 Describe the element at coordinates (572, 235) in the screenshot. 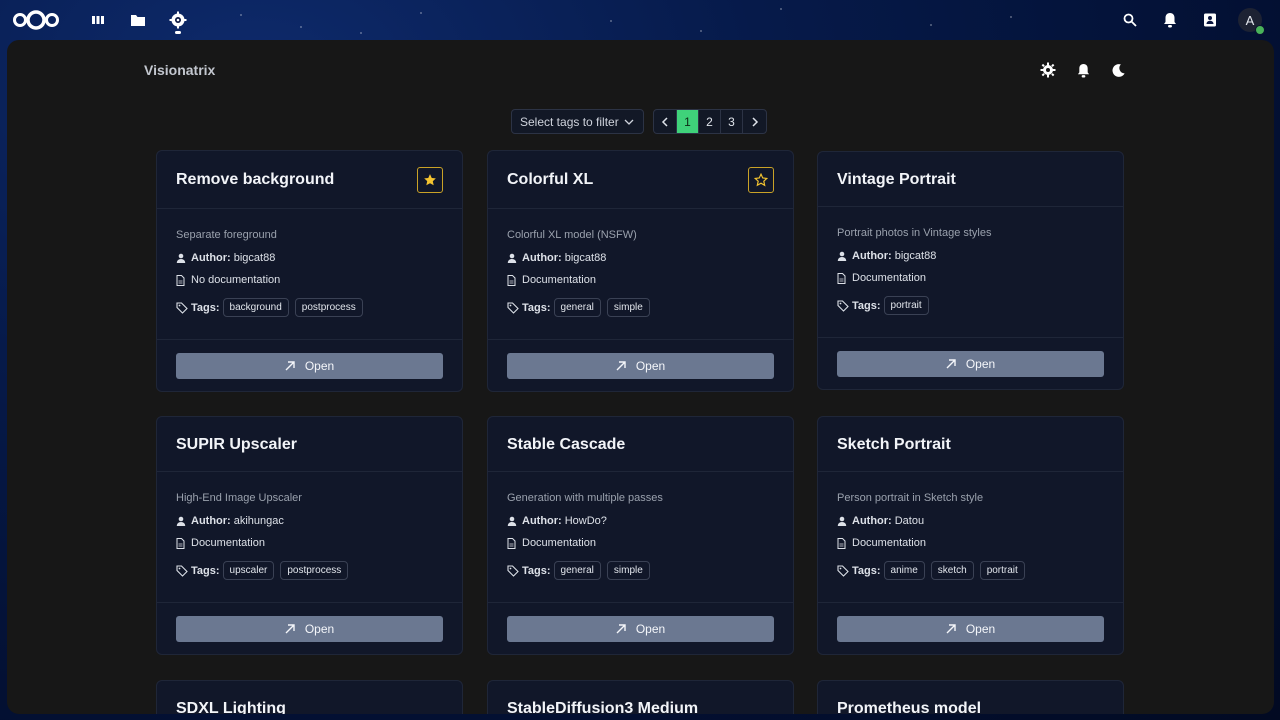

I see `card-description: Colorful XL model (NSFW)` at that location.